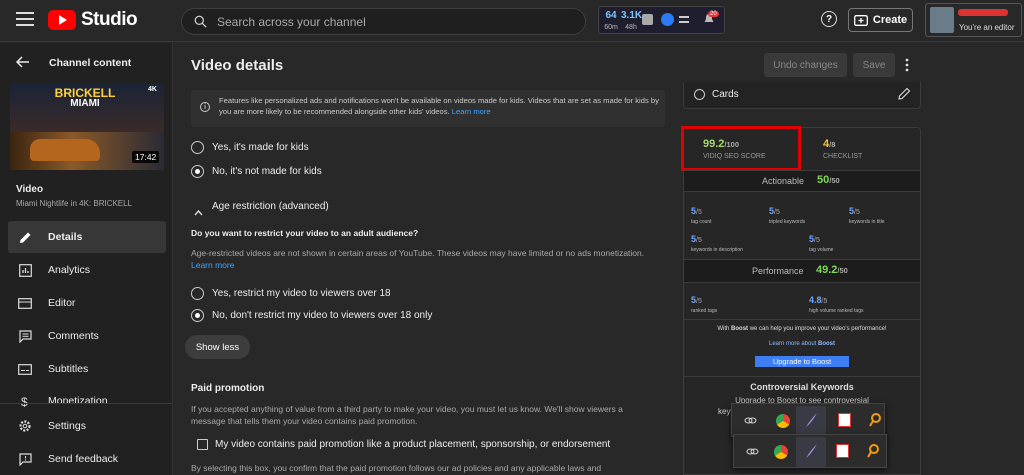 This screenshot has height=475, width=1024. Describe the element at coordinates (802, 271) in the screenshot. I see `performance-row: Performance 49.2/50` at that location.